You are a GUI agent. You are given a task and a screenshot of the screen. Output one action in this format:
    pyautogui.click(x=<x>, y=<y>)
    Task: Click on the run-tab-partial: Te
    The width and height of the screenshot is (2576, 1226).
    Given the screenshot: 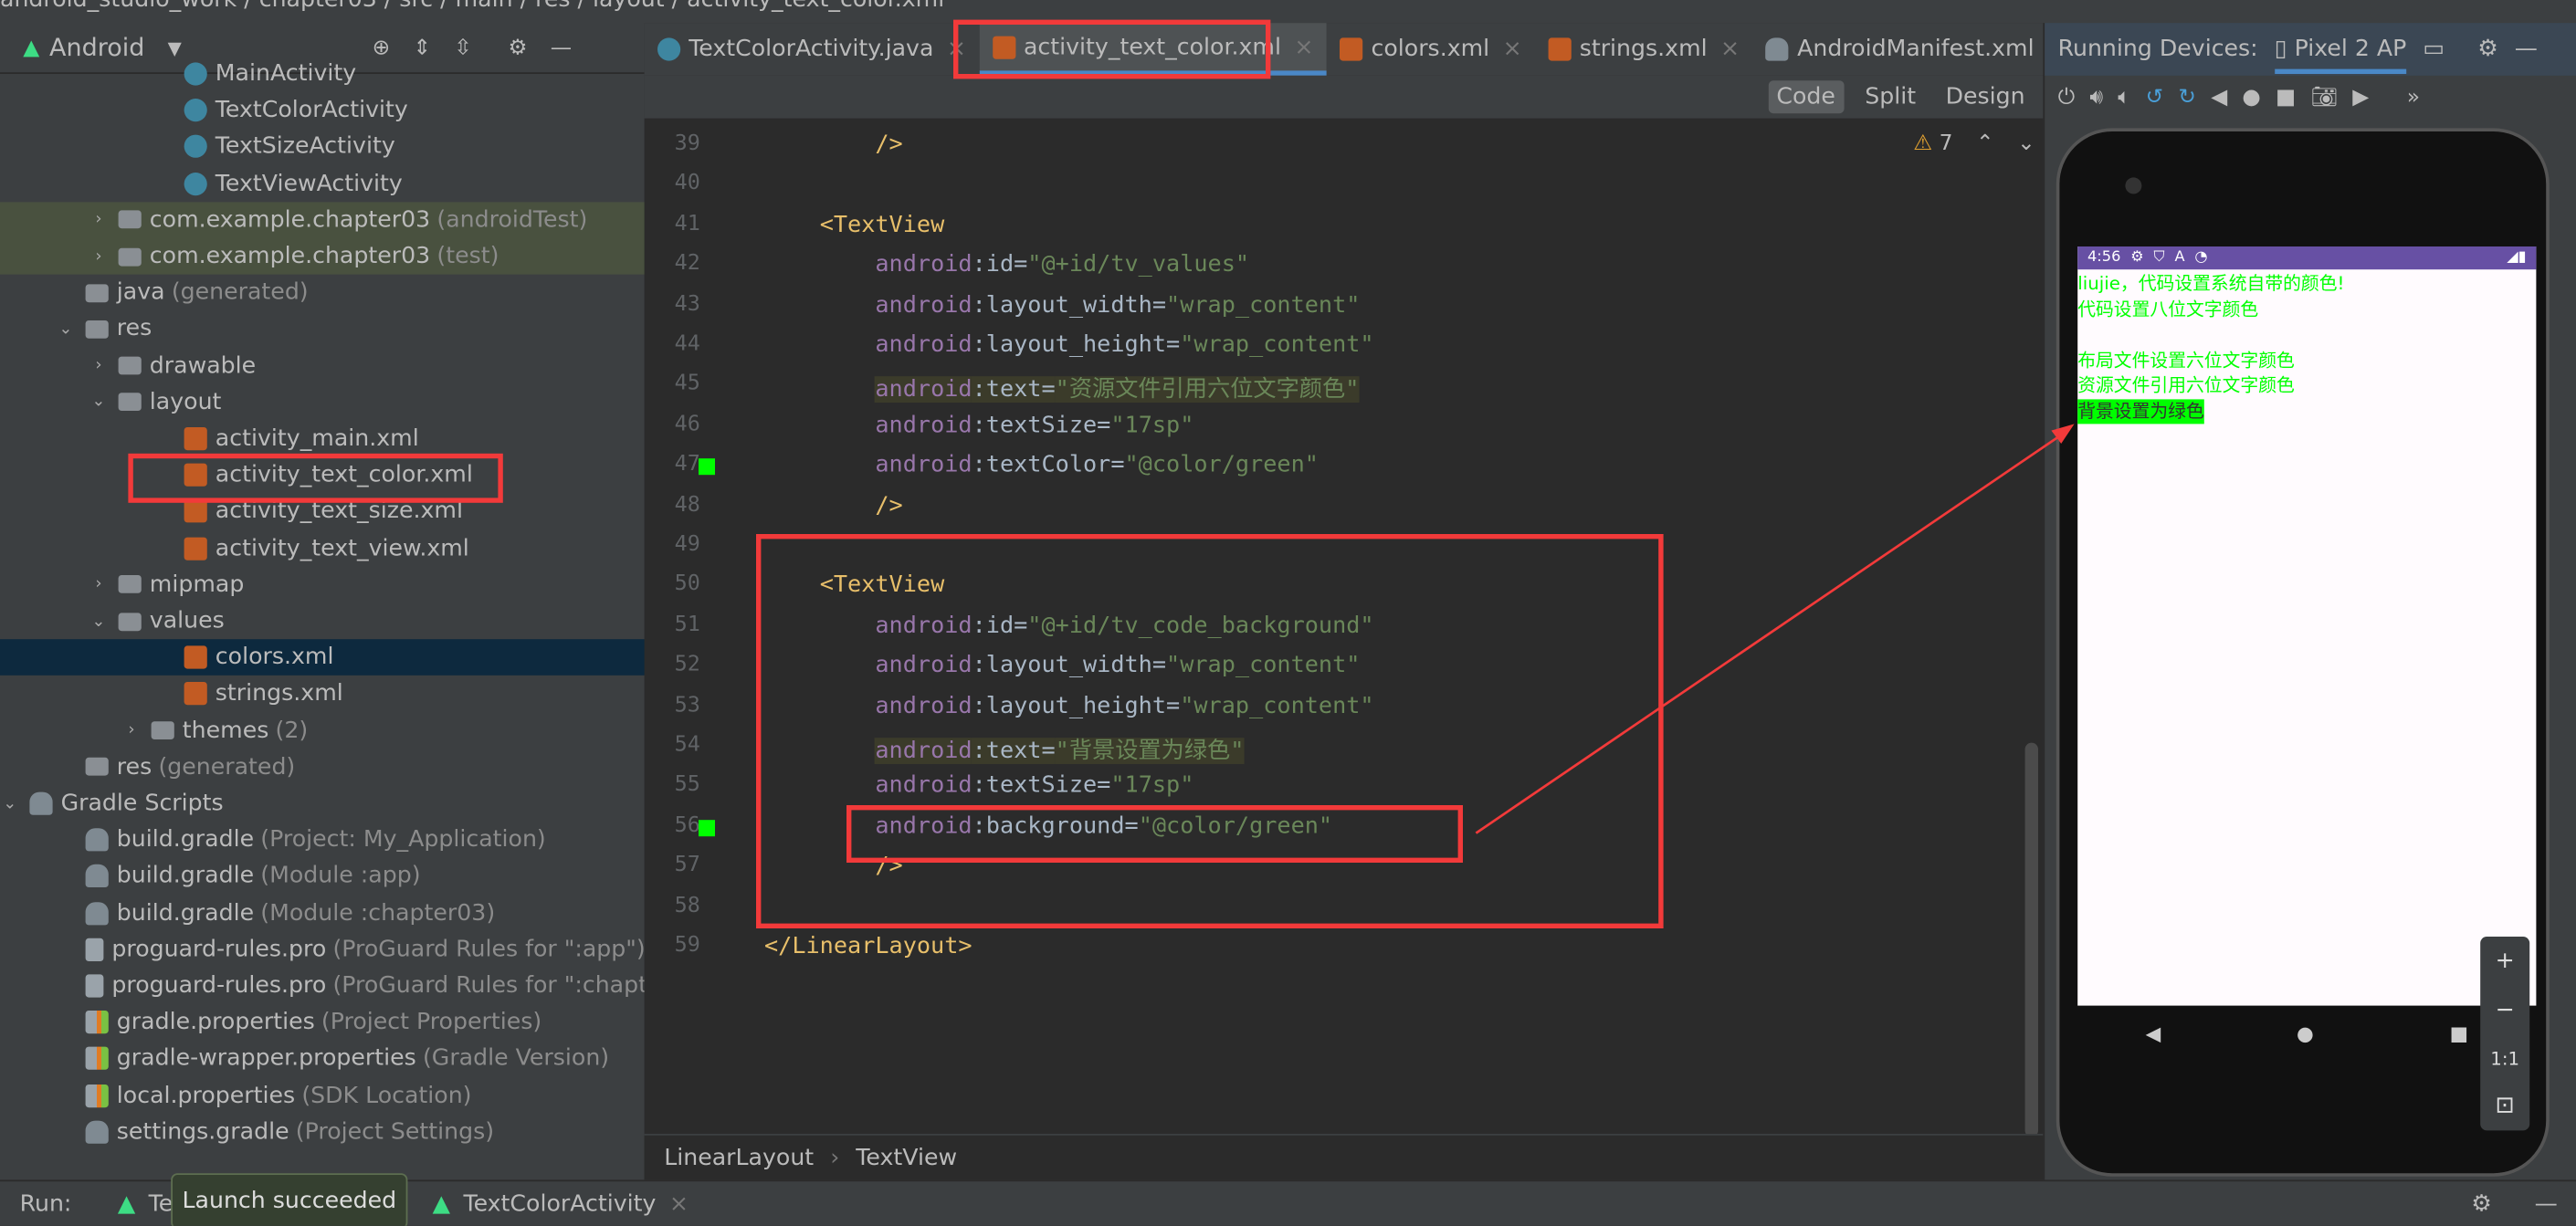 What is the action you would take?
    pyautogui.click(x=161, y=1203)
    